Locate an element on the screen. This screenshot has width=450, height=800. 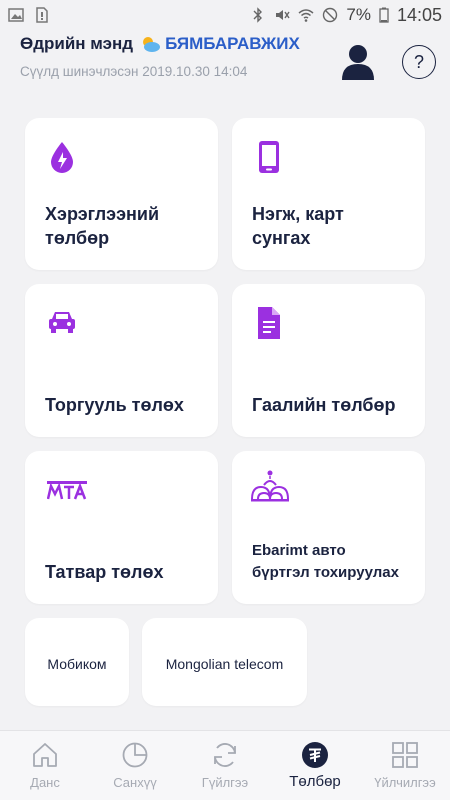
card-label: Торгууль төлөх is located at coordinates (114, 405).